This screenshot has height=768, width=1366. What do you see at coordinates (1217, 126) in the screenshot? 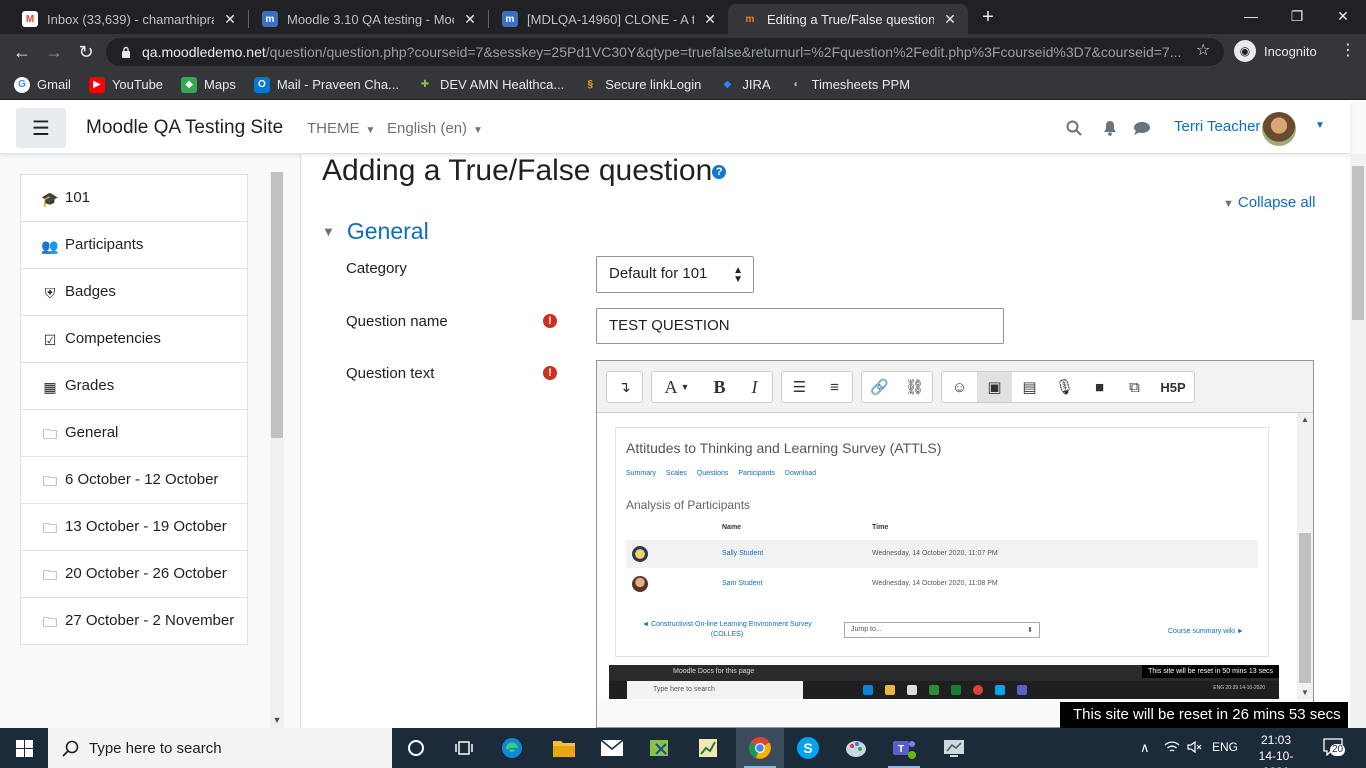
I see `user-name: Terri Teacher` at bounding box center [1217, 126].